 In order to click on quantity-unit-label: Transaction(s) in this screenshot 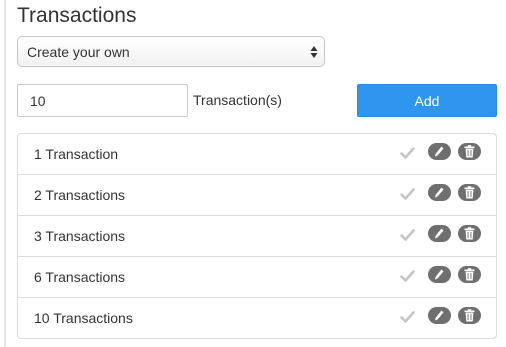, I will do `click(237, 100)`.